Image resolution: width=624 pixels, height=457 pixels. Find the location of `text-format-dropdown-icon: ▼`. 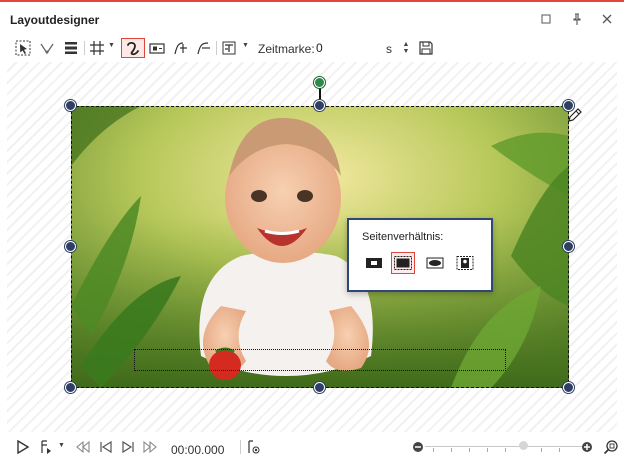

text-format-dropdown-icon: ▼ is located at coordinates (245, 45).